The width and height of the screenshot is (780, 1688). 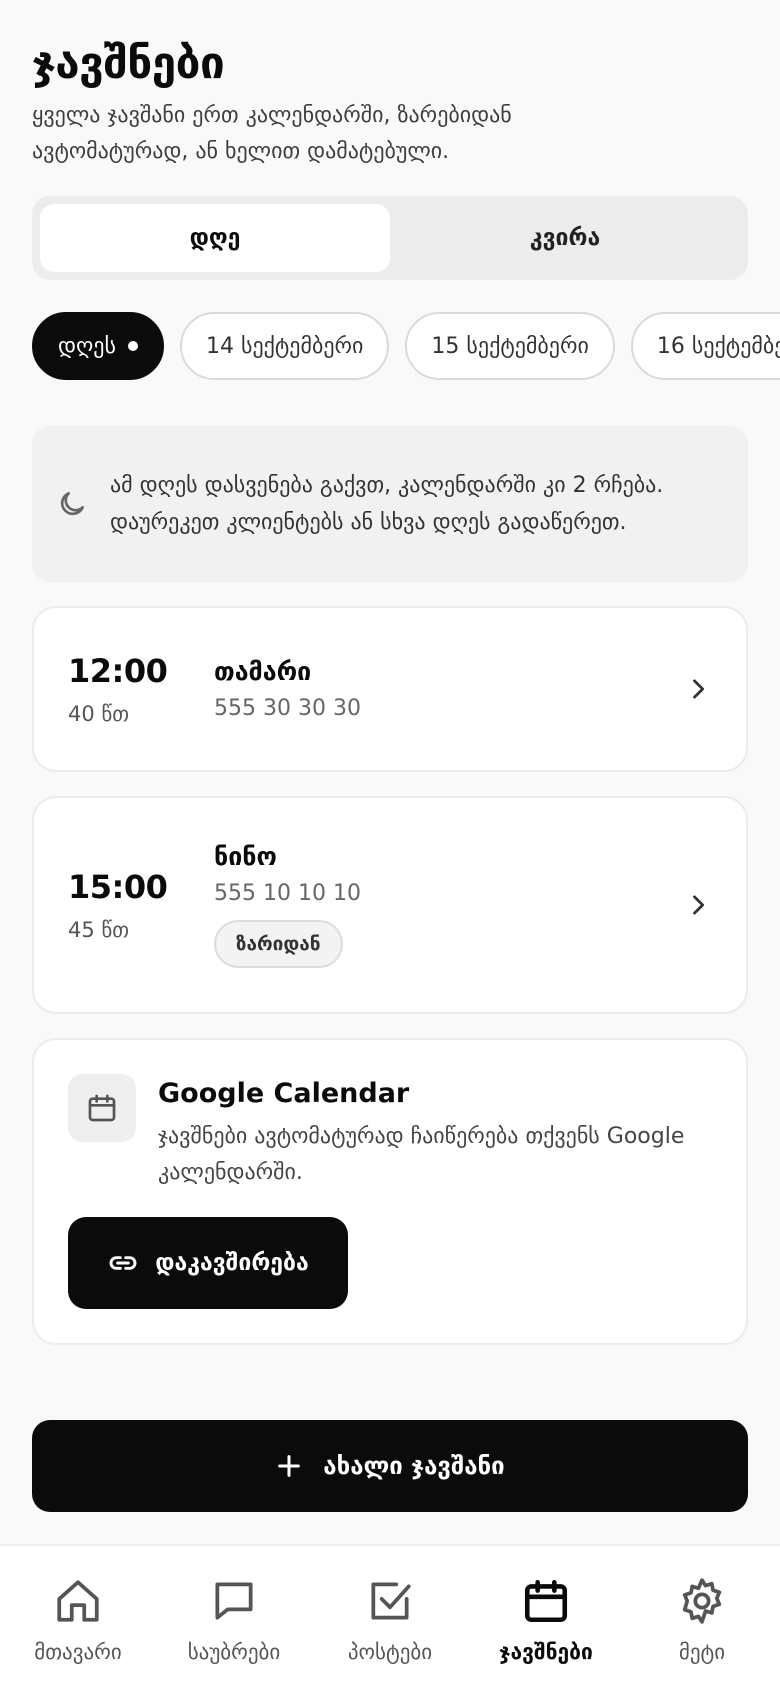 What do you see at coordinates (78, 1652) in the screenshot?
I see `tab-label: მთავარი` at bounding box center [78, 1652].